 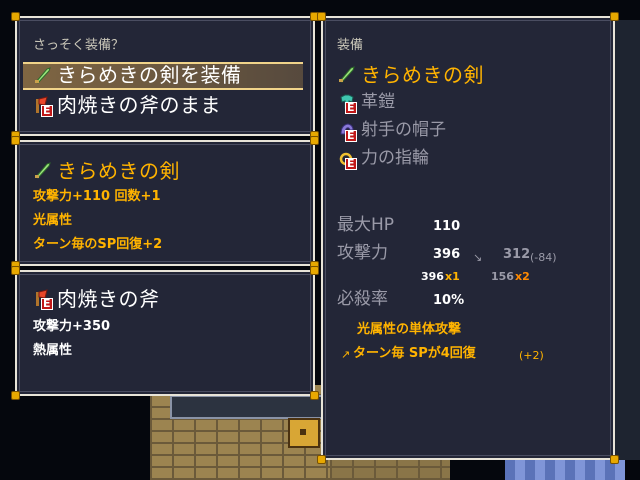 I want to click on current-item-stat-1: 攻撃力+350, so click(x=72, y=326).